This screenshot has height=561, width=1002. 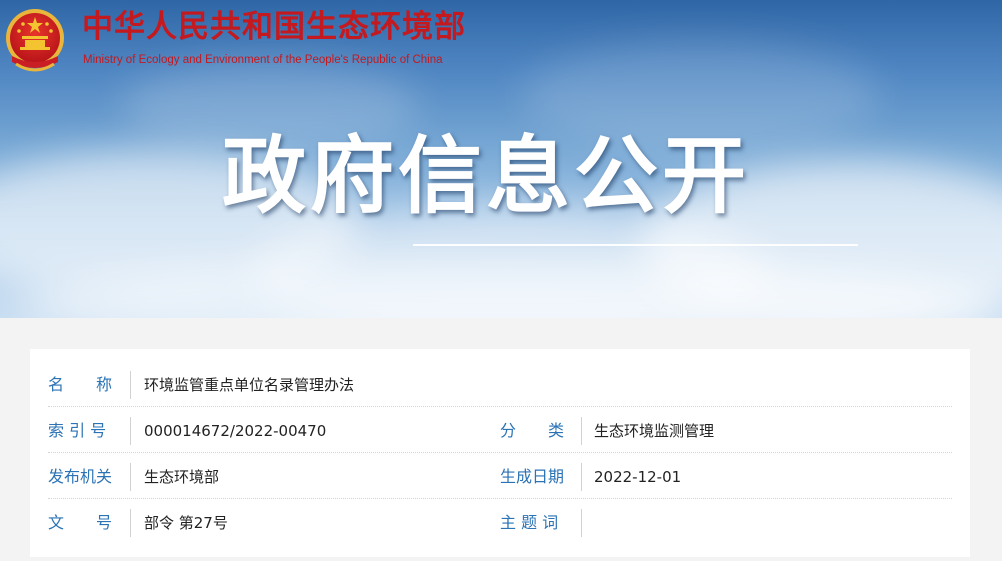 I want to click on banner-divider, so click(x=635, y=245).